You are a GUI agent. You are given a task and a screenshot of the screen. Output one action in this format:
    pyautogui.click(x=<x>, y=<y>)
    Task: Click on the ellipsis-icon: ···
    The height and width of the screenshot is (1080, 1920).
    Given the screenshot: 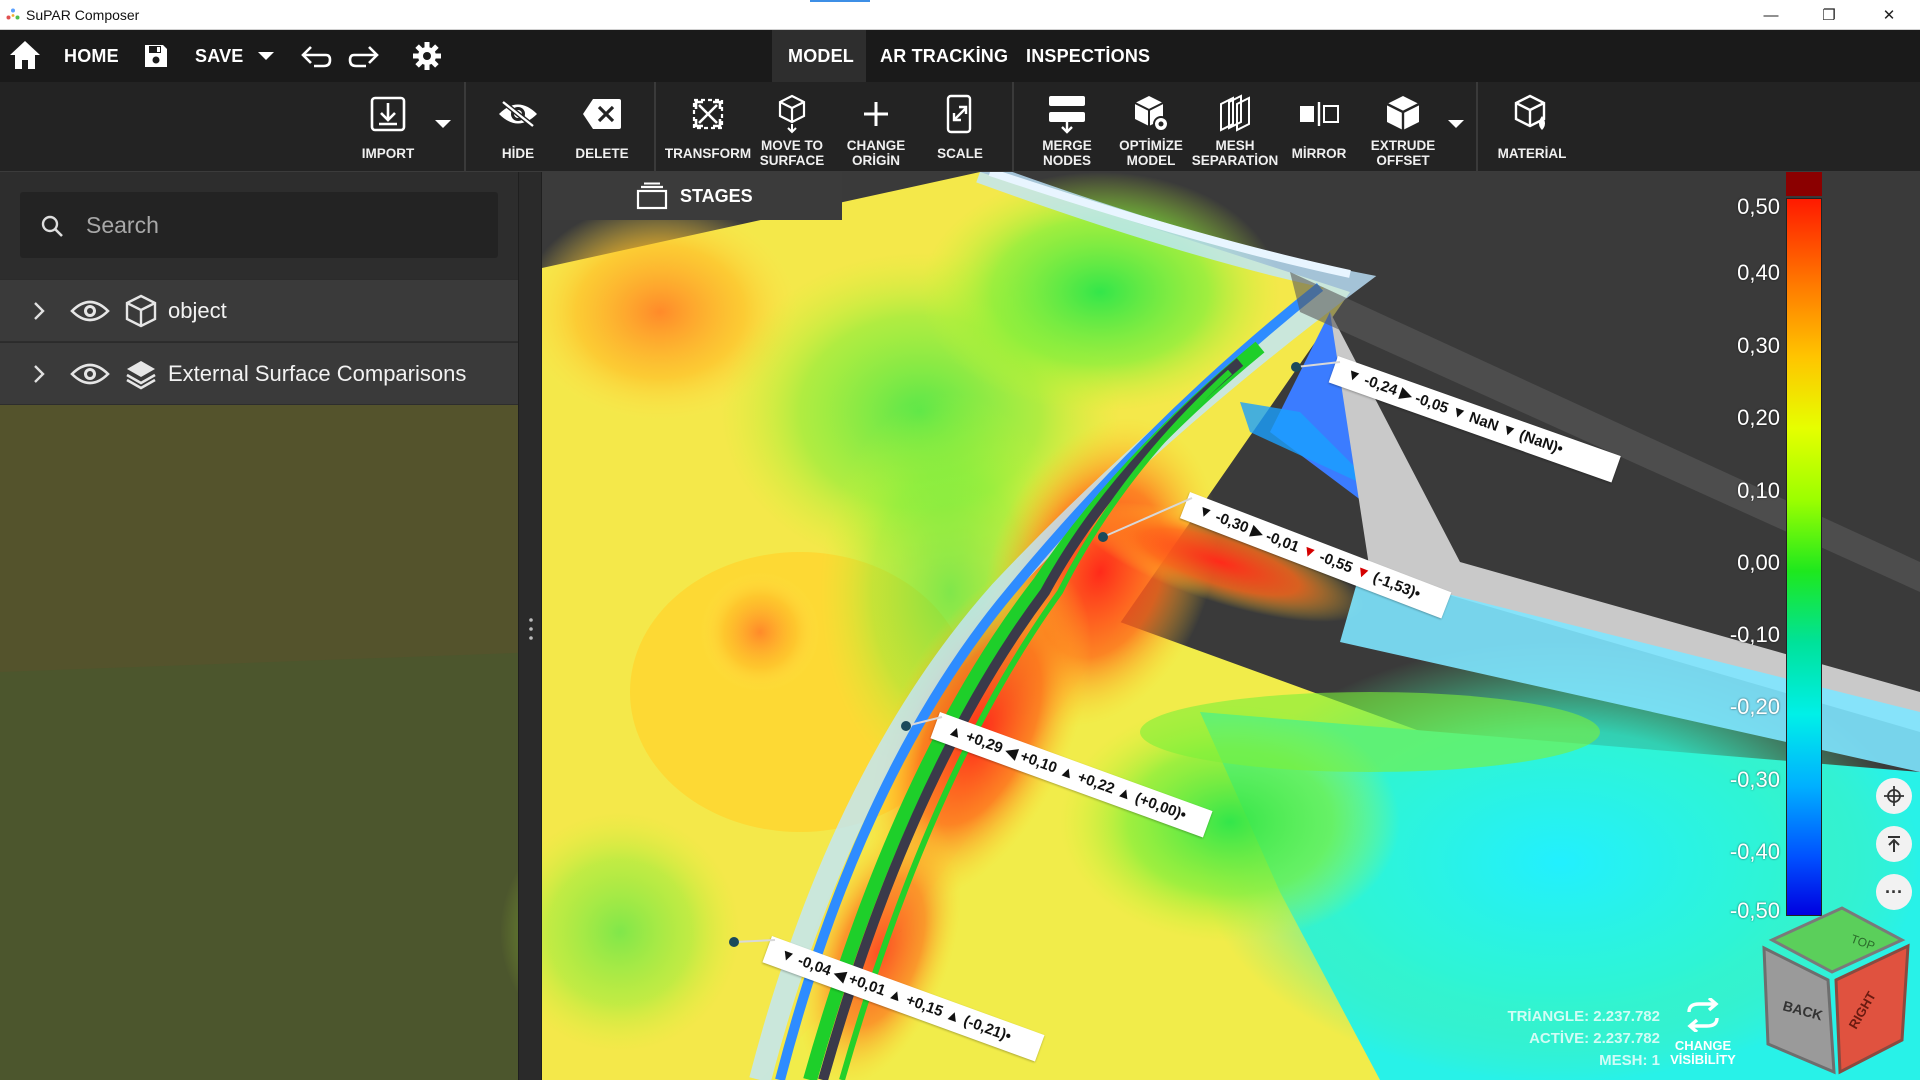 What is the action you would take?
    pyautogui.click(x=1894, y=892)
    